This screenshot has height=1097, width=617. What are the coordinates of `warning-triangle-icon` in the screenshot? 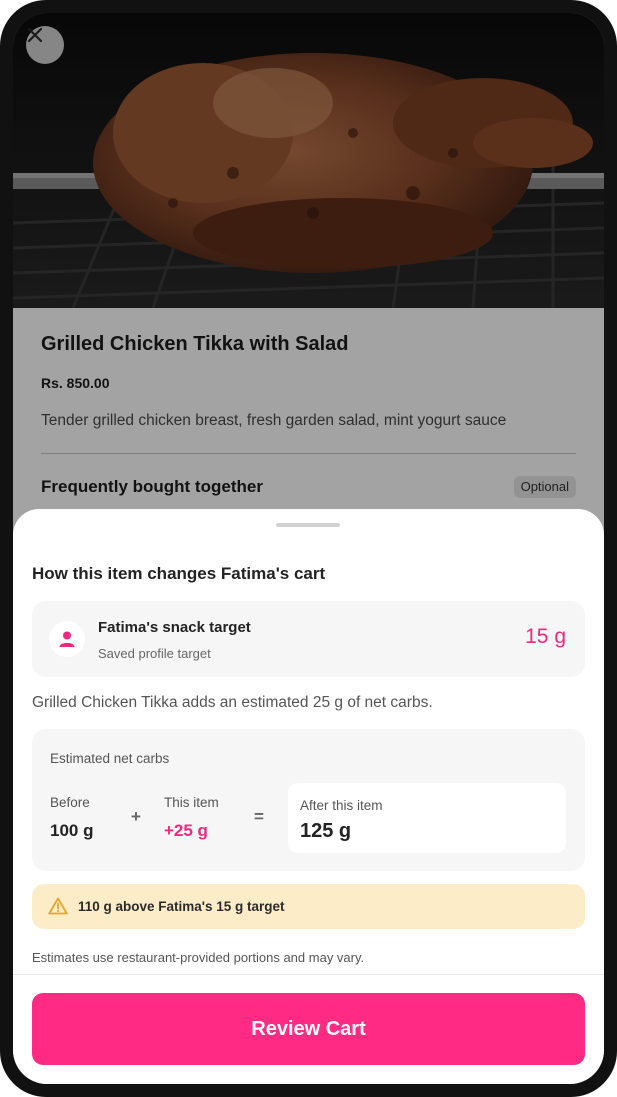 It's located at (58, 906).